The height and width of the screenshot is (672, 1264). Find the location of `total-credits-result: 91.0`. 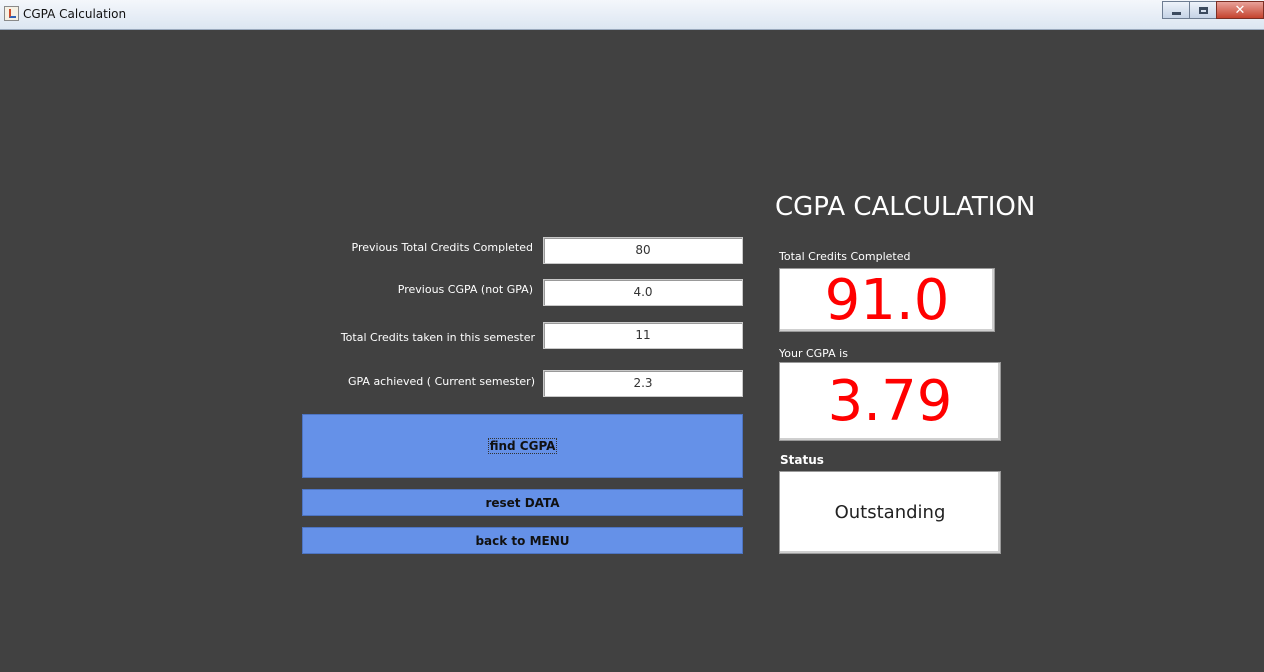

total-credits-result: 91.0 is located at coordinates (887, 300).